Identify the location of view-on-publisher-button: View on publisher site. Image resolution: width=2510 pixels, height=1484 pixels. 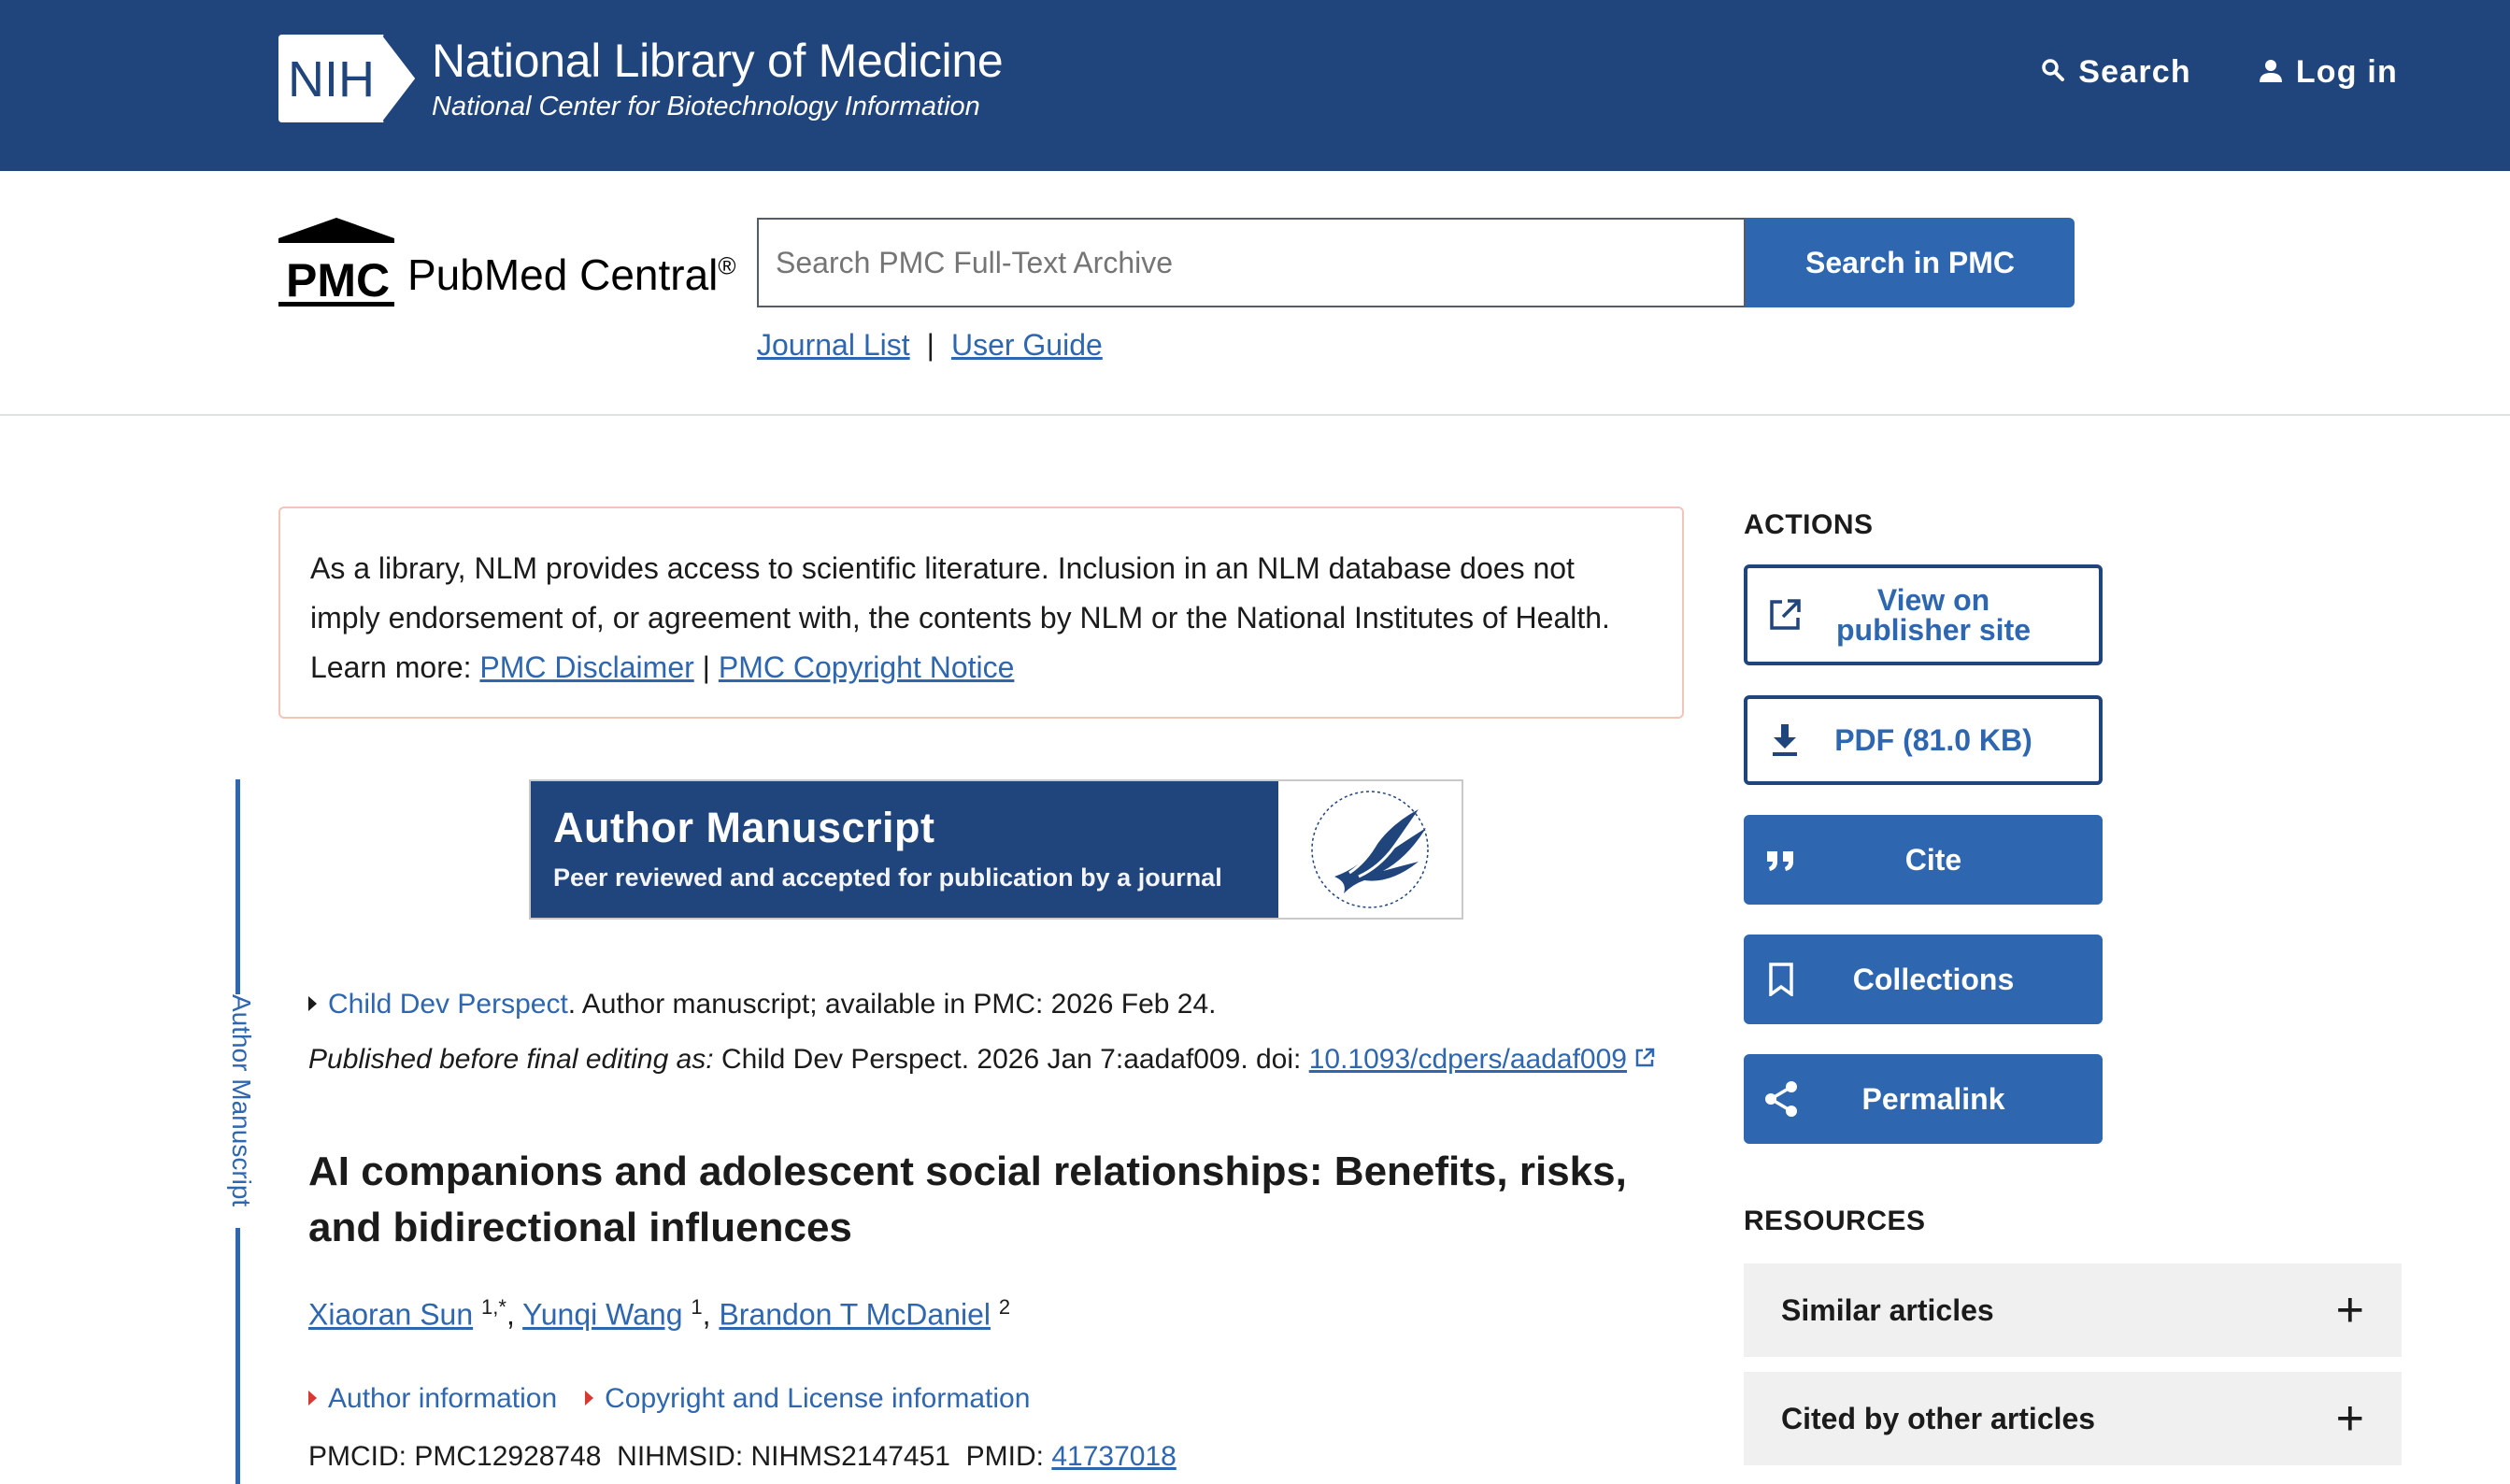
(1923, 614).